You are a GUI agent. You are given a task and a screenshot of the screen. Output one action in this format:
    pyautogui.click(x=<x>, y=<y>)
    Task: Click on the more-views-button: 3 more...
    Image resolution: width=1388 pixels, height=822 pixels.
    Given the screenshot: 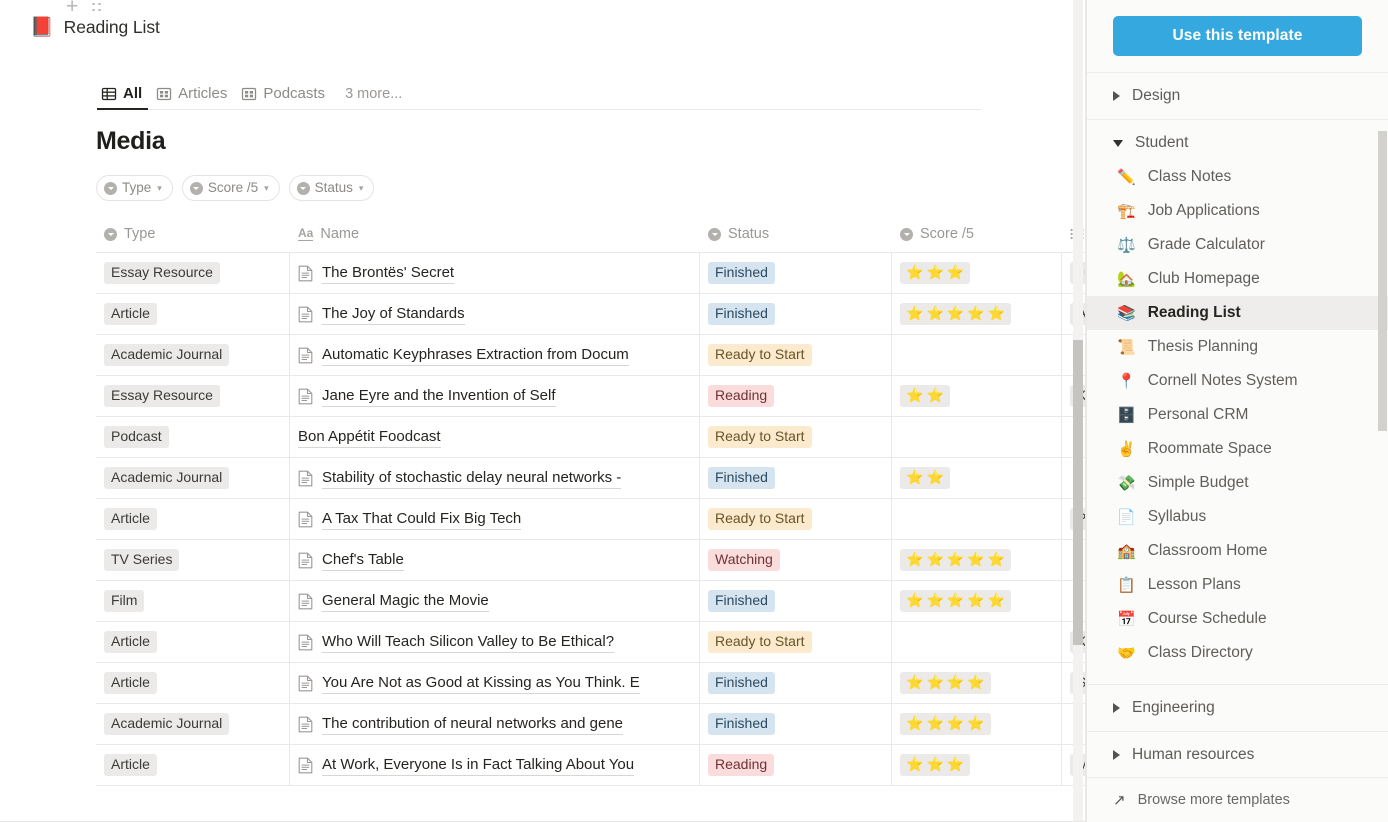 What is the action you would take?
    pyautogui.click(x=371, y=97)
    